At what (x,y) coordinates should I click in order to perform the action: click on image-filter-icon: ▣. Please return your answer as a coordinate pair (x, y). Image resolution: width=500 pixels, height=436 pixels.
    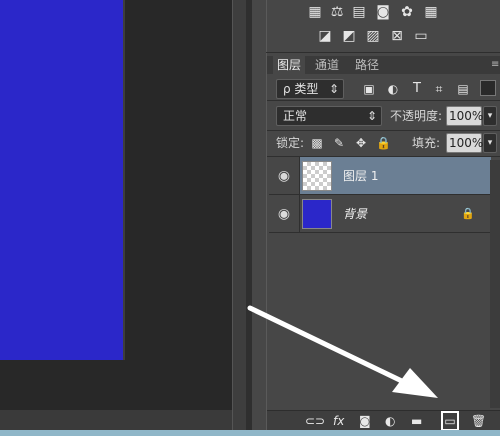
    Looking at the image, I should click on (369, 89).